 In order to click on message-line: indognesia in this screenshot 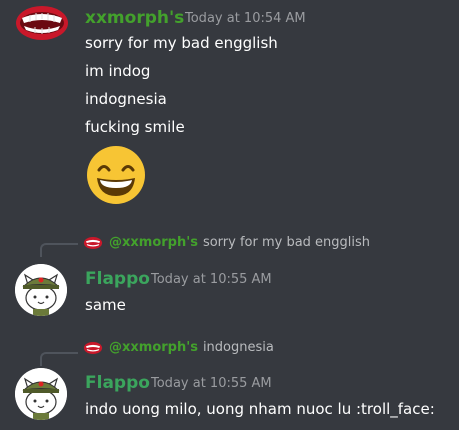, I will do `click(126, 99)`.